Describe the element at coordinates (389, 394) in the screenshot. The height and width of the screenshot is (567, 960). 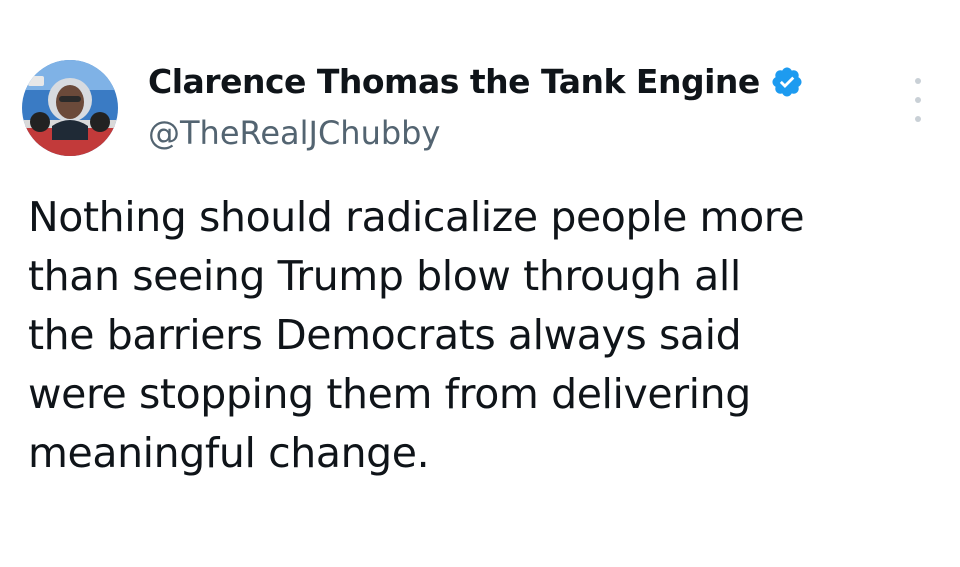
I see `tweet-text-line: were stopping them from delivering` at that location.